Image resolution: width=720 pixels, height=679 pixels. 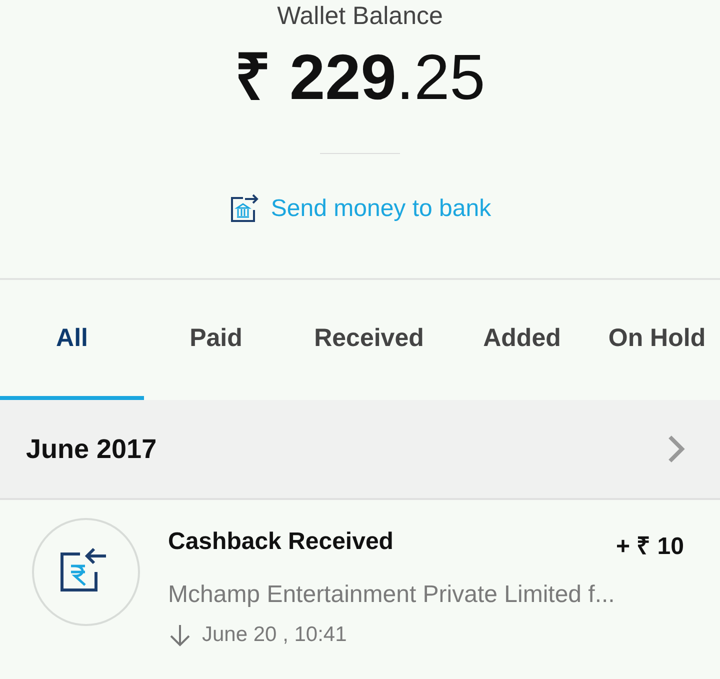 What do you see at coordinates (657, 340) in the screenshot?
I see `filter-tab: On Hold` at bounding box center [657, 340].